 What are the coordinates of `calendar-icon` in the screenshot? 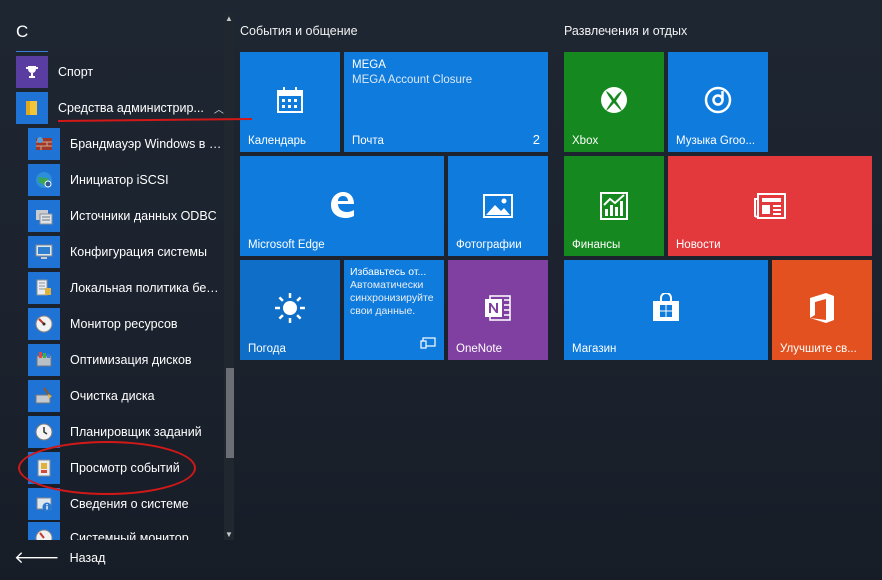 It's located at (290, 100).